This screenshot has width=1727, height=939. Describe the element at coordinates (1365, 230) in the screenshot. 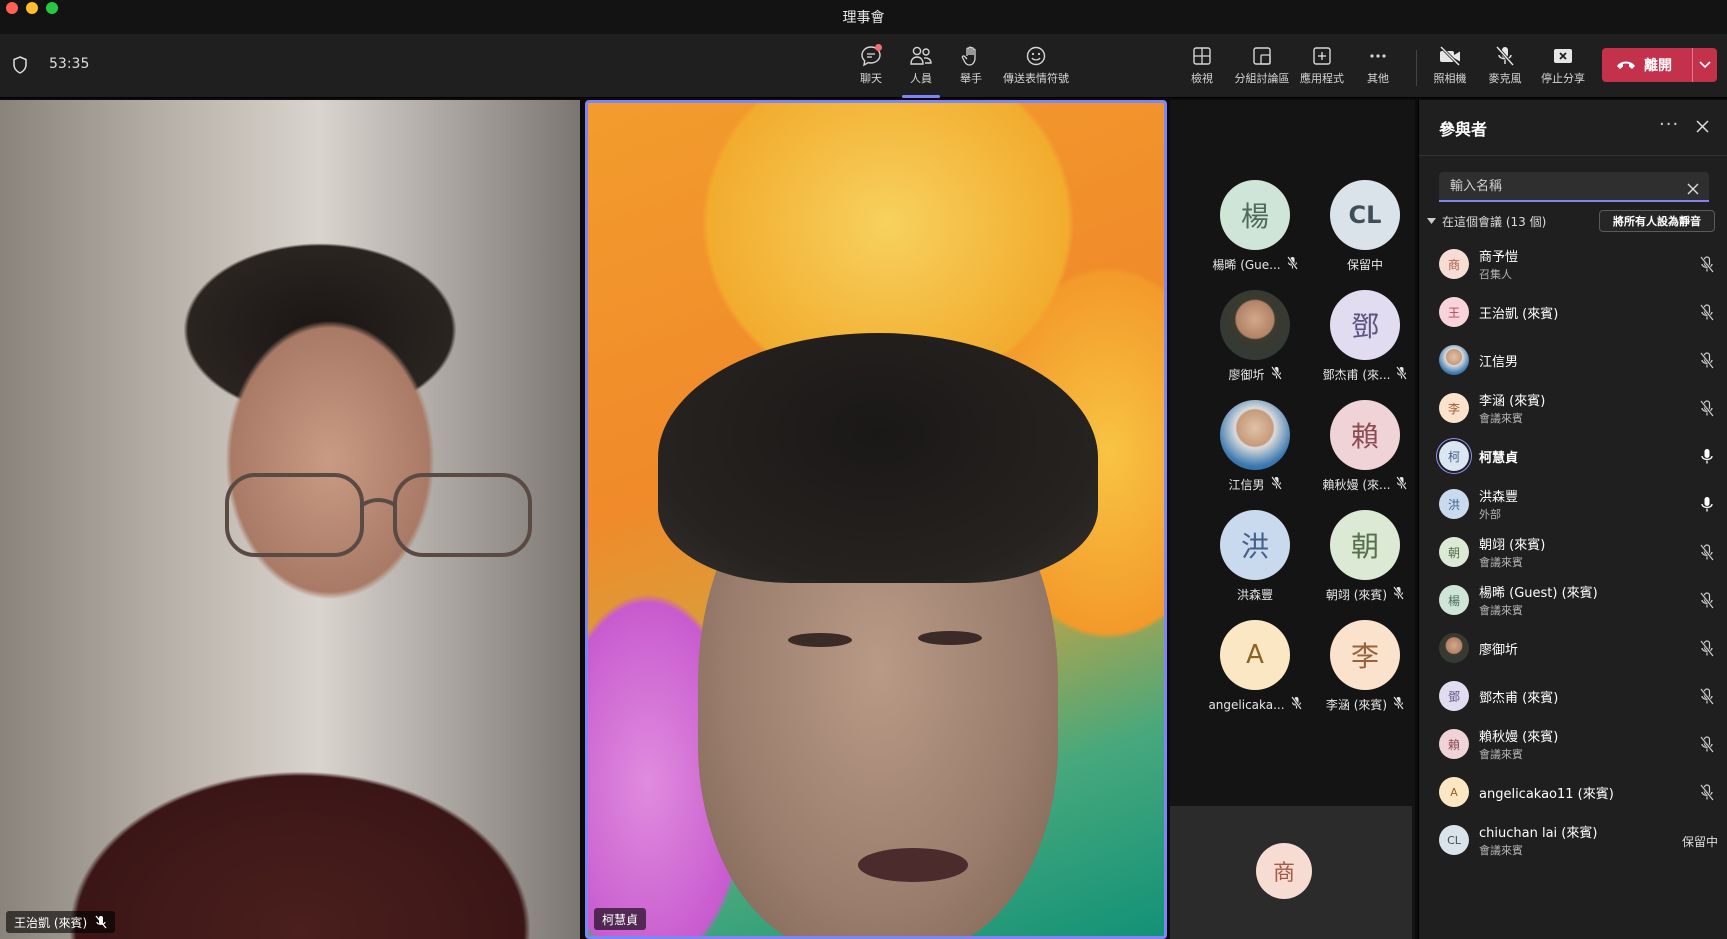

I see `participant-tile: CL 保留中` at that location.